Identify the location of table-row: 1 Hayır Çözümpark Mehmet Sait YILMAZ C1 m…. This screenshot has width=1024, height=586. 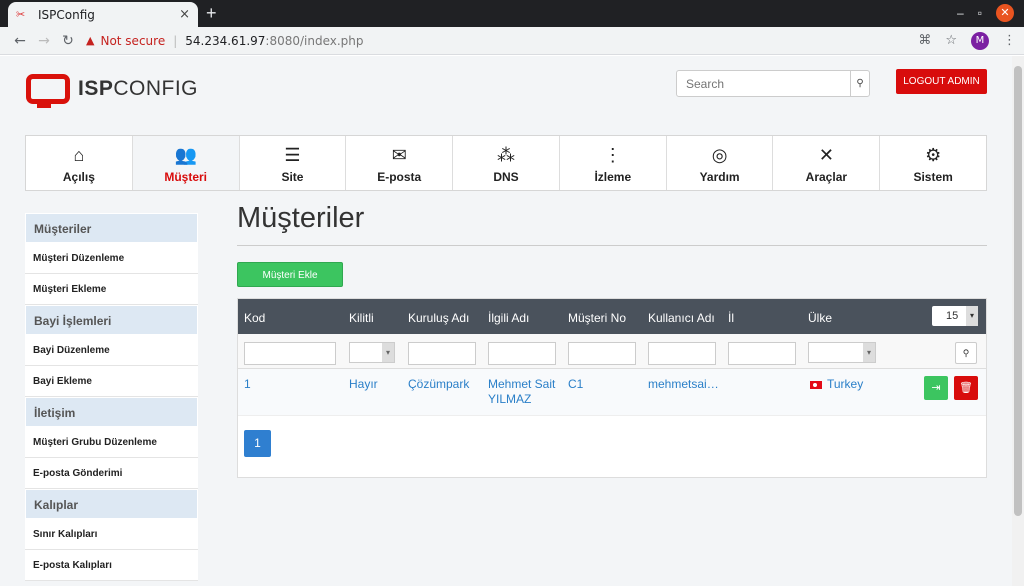
(612, 392).